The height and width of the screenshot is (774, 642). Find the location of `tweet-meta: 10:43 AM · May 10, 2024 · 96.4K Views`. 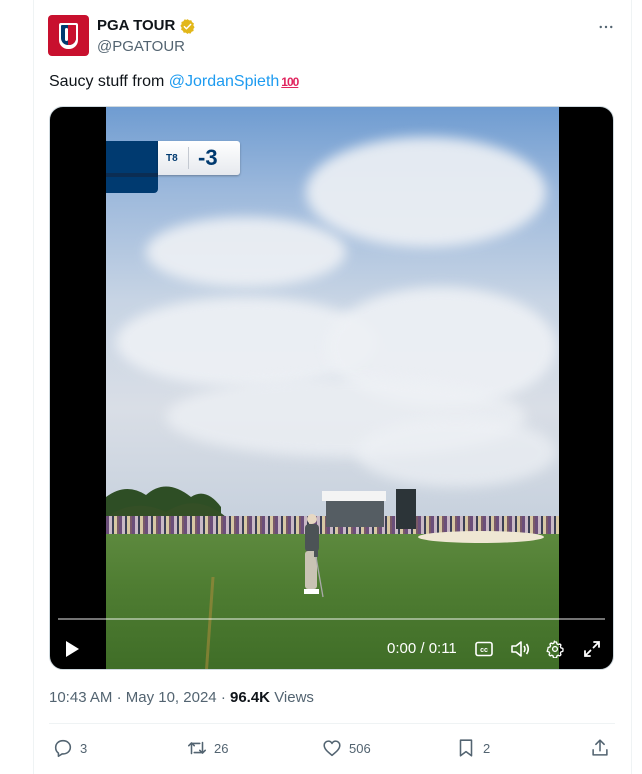

tweet-meta: 10:43 AM · May 10, 2024 · 96.4K Views is located at coordinates (181, 698).